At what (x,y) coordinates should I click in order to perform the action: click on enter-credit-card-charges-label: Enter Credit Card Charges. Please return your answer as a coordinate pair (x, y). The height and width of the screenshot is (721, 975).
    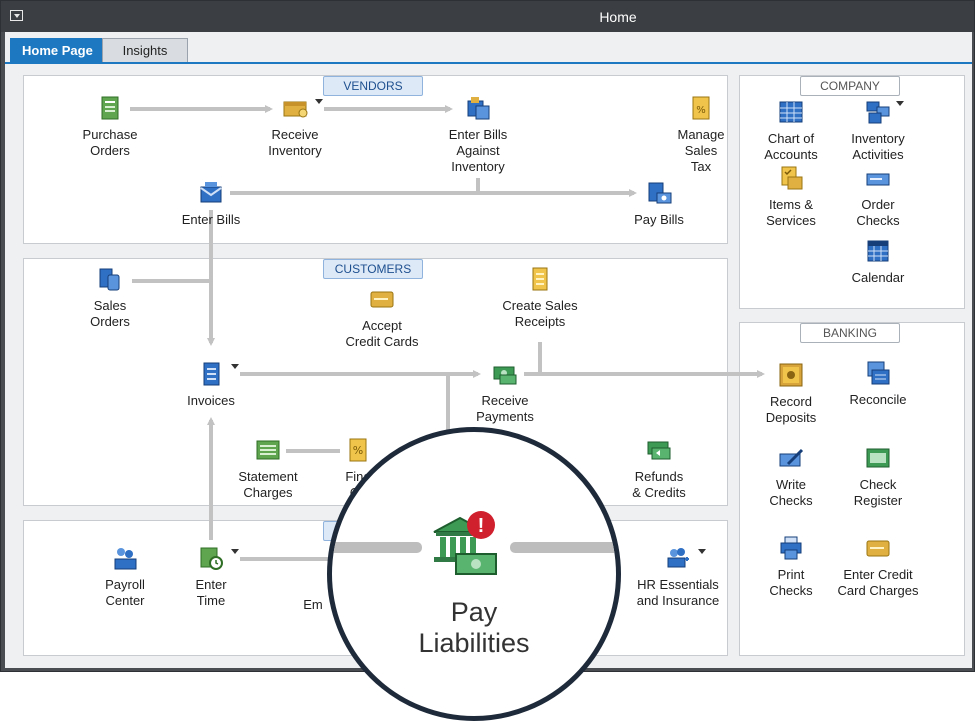
    Looking at the image, I should click on (878, 582).